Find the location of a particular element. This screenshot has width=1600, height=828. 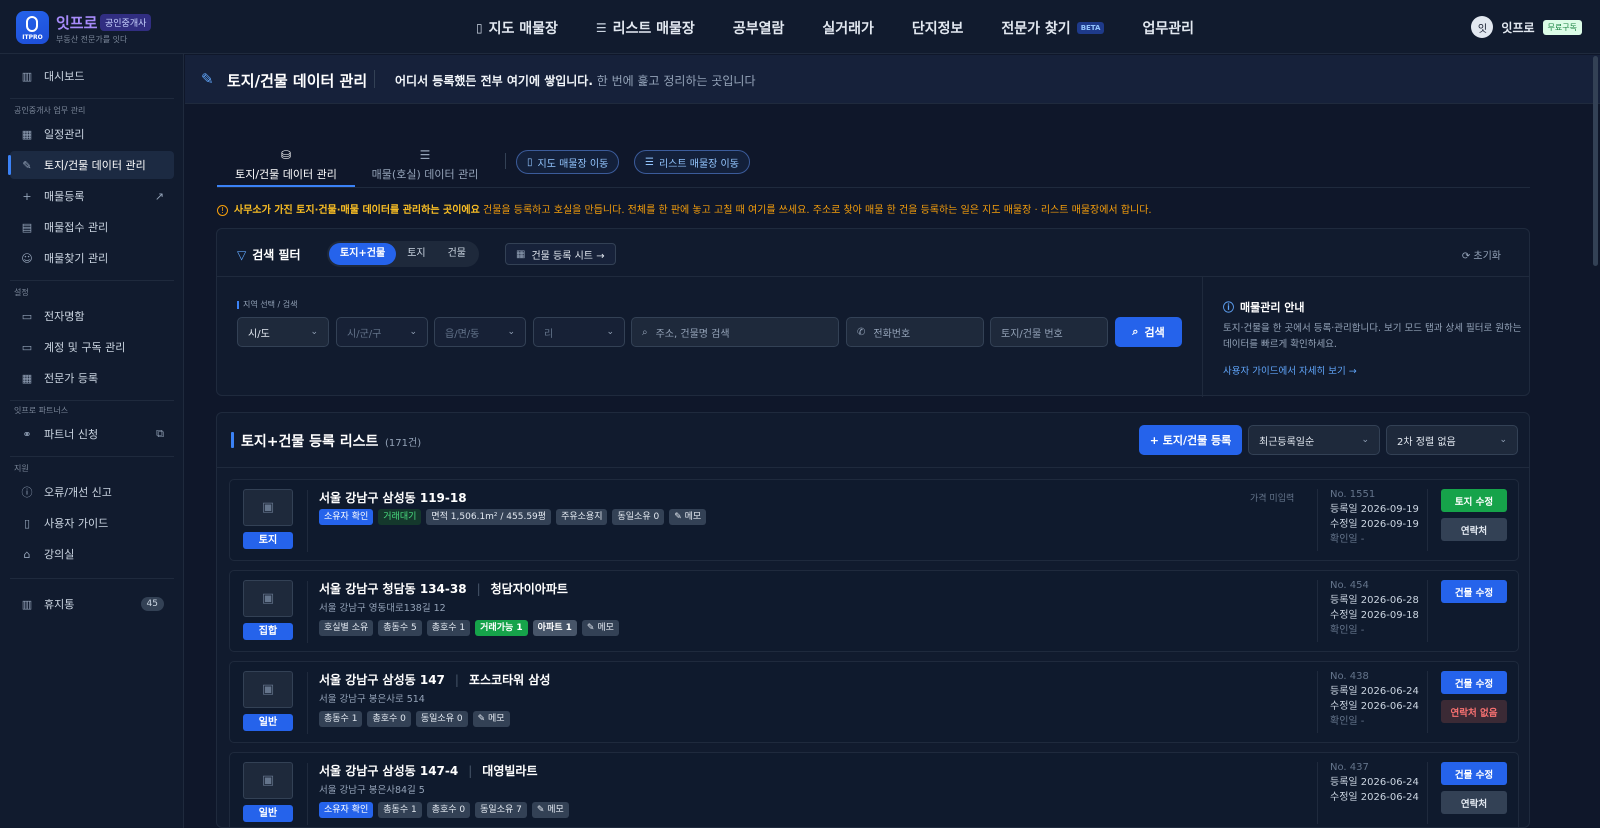

nav-real-price: 실거래가 is located at coordinates (848, 28).